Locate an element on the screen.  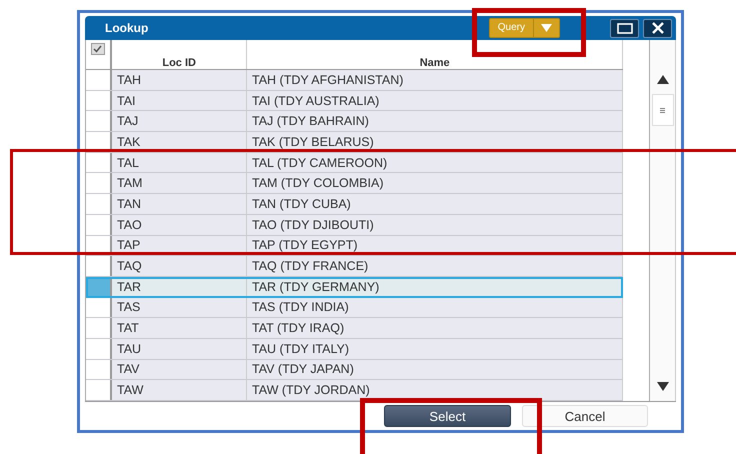
scroll-down-icon is located at coordinates (662, 386).